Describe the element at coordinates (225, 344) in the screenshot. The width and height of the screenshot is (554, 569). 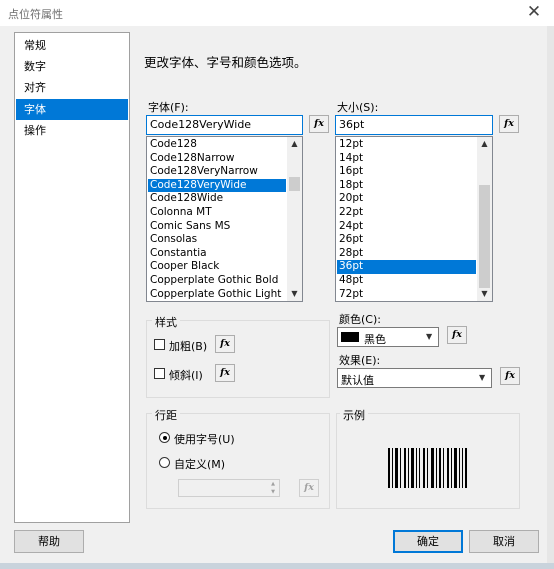
I see `bold-fx-button: fx` at that location.